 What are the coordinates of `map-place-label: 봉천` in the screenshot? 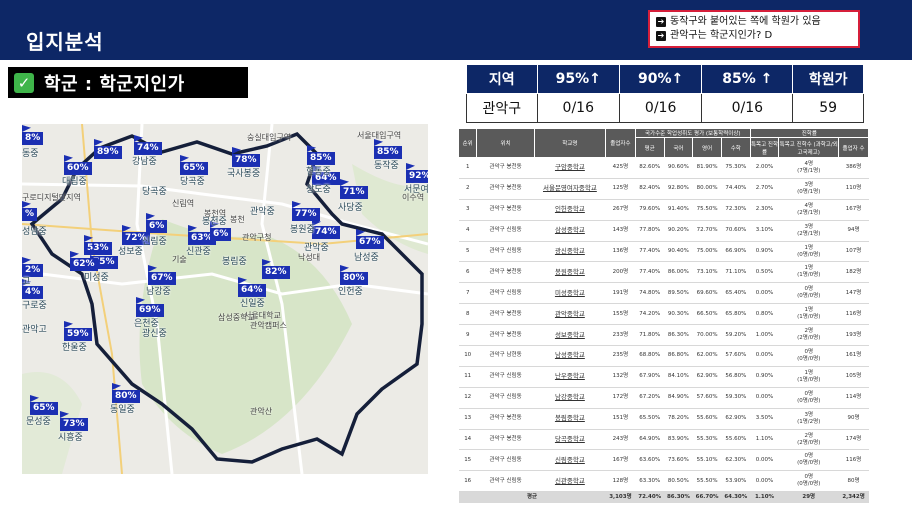 It's located at (237, 219).